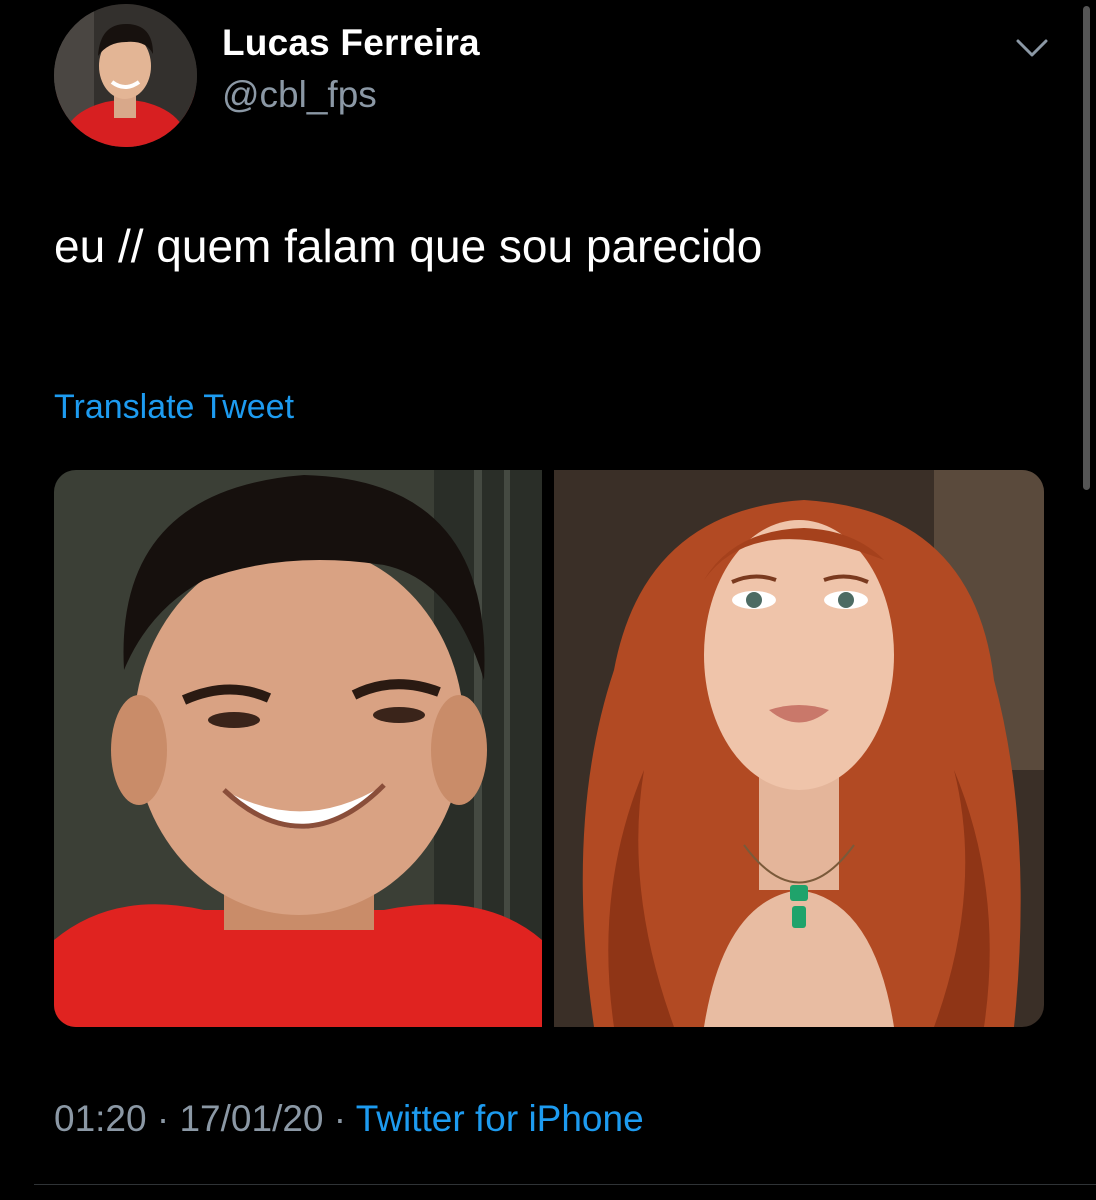 The width and height of the screenshot is (1096, 1200). I want to click on author-name: Lucas Ferreira, so click(351, 43).